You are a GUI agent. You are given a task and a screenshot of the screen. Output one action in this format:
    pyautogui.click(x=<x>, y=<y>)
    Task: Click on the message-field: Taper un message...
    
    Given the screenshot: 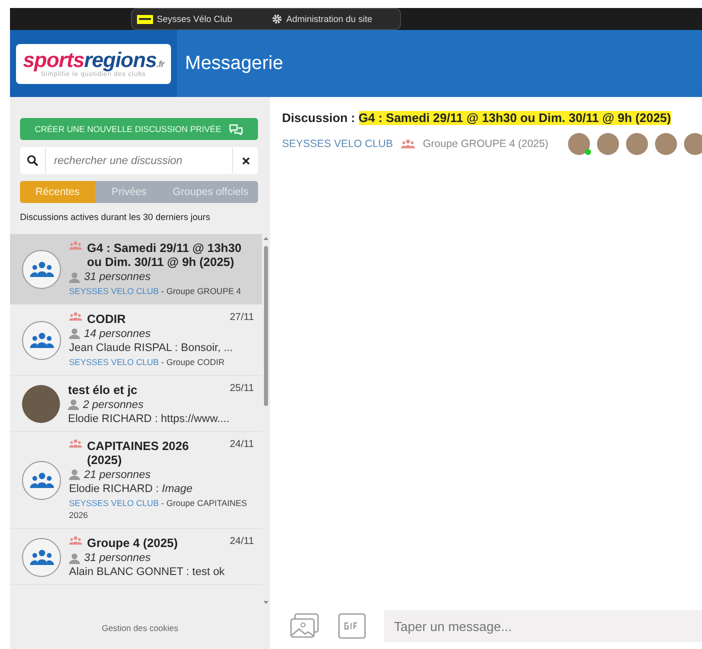 What is the action you would take?
    pyautogui.click(x=543, y=626)
    